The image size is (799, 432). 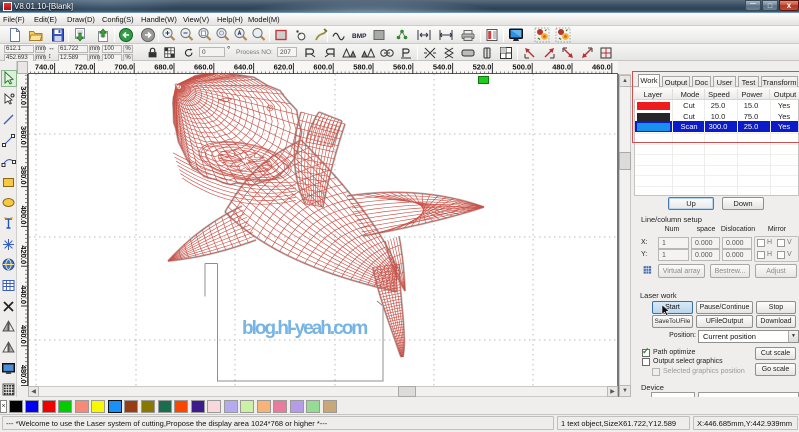 What do you see at coordinates (359, 36) in the screenshot?
I see `svg-text: BMP` at bounding box center [359, 36].